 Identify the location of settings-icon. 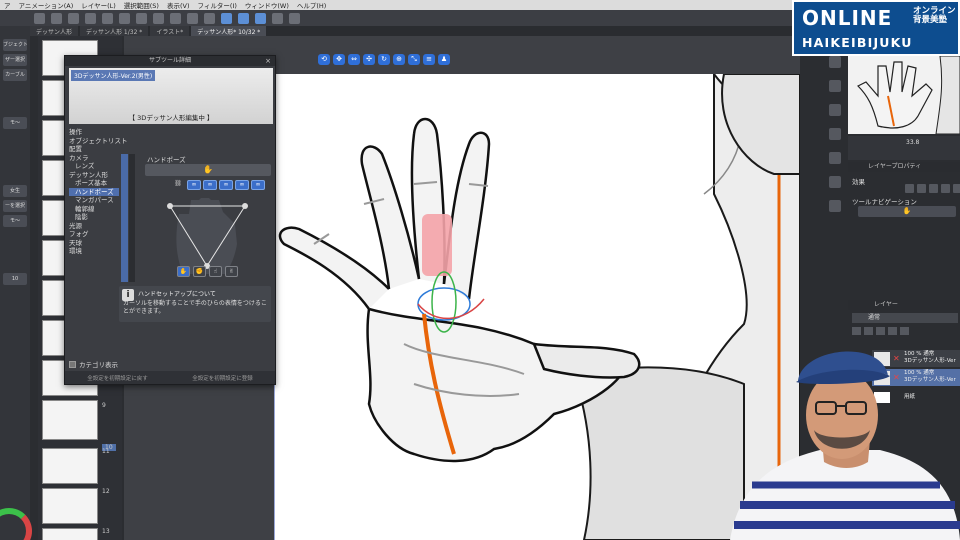
(294, 18).